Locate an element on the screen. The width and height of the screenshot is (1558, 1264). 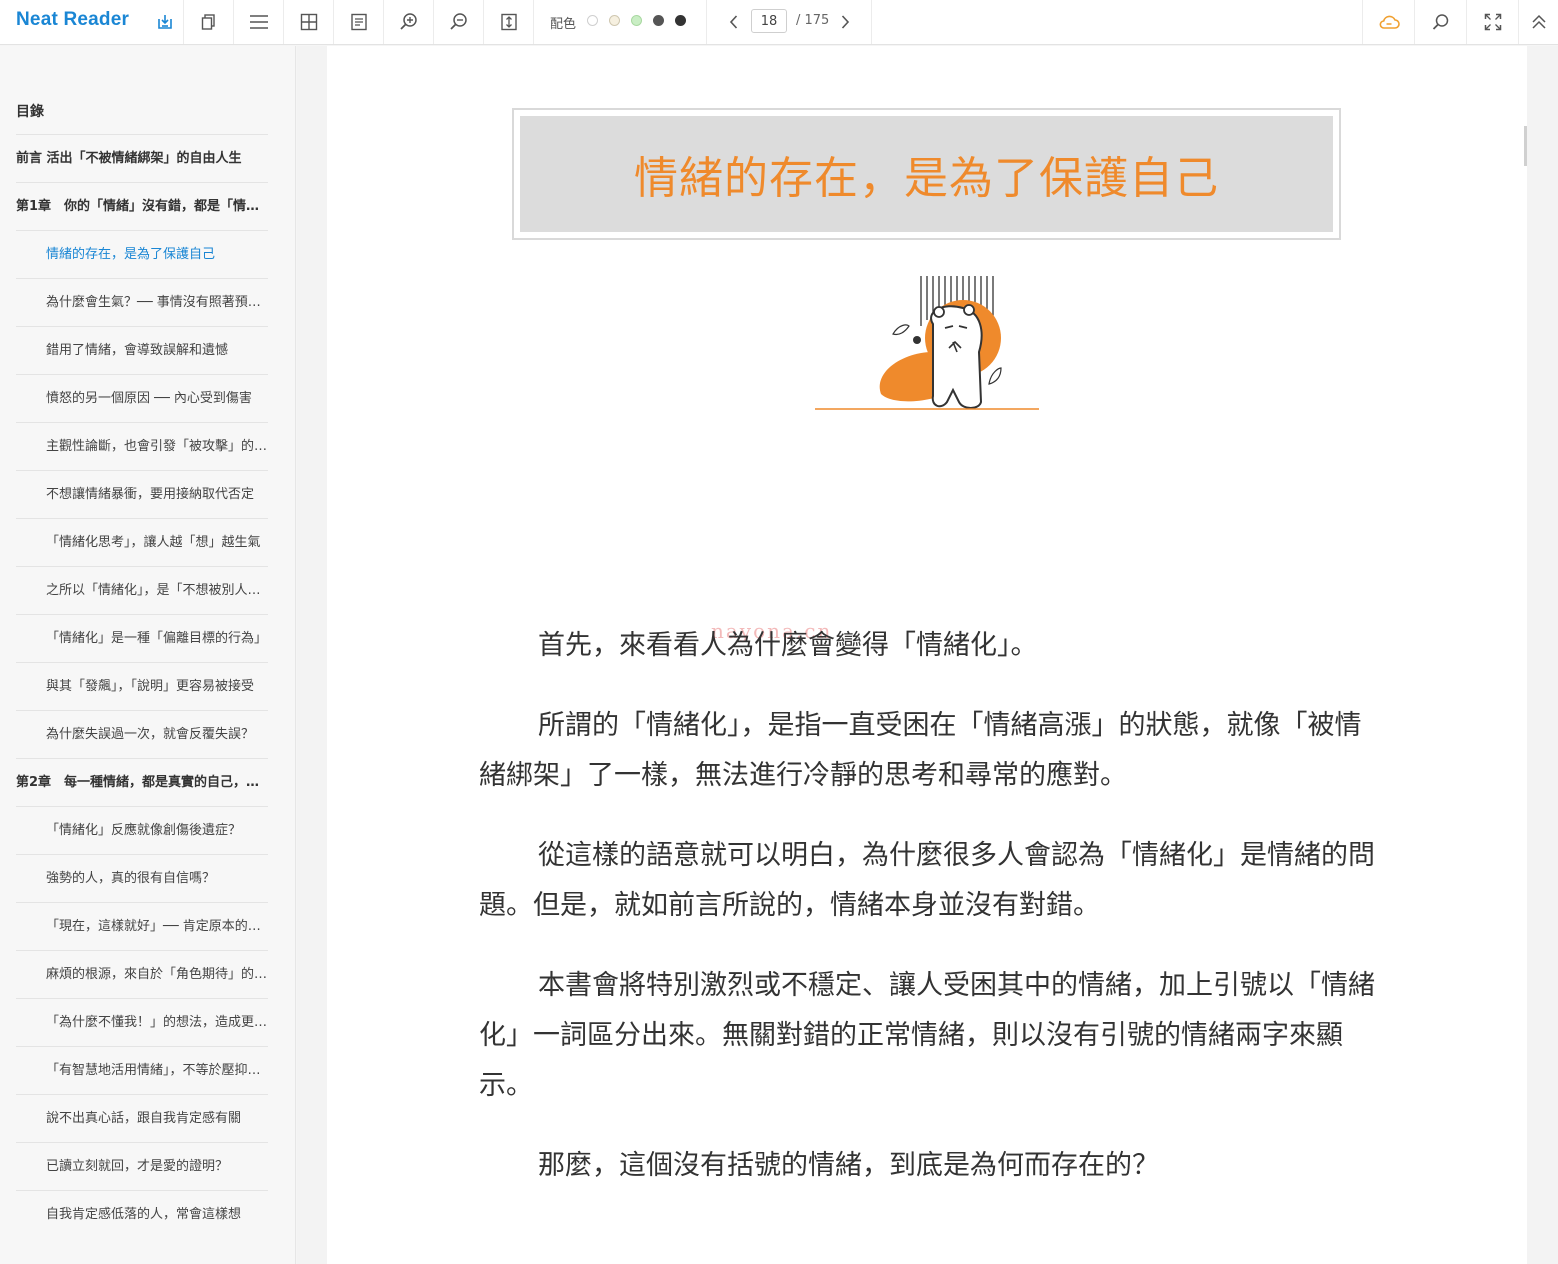
toc-item: 「情緒化」是一種「偏離目標的行為」 is located at coordinates (142, 638).